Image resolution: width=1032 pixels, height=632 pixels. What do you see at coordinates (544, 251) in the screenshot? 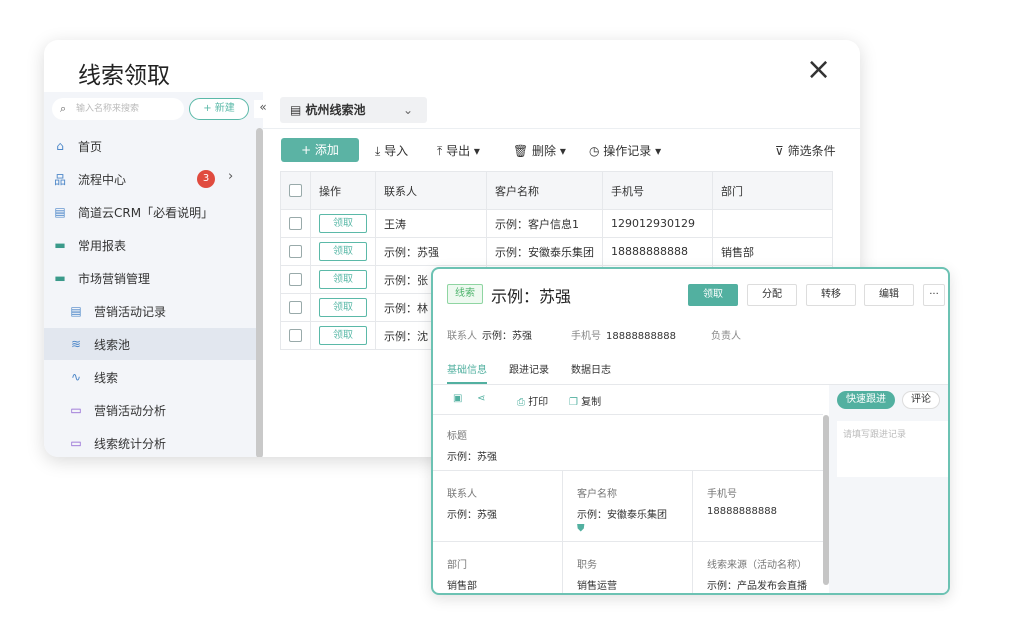
I see `cell-customer: 示例：安徽泰乐集团` at bounding box center [544, 251].